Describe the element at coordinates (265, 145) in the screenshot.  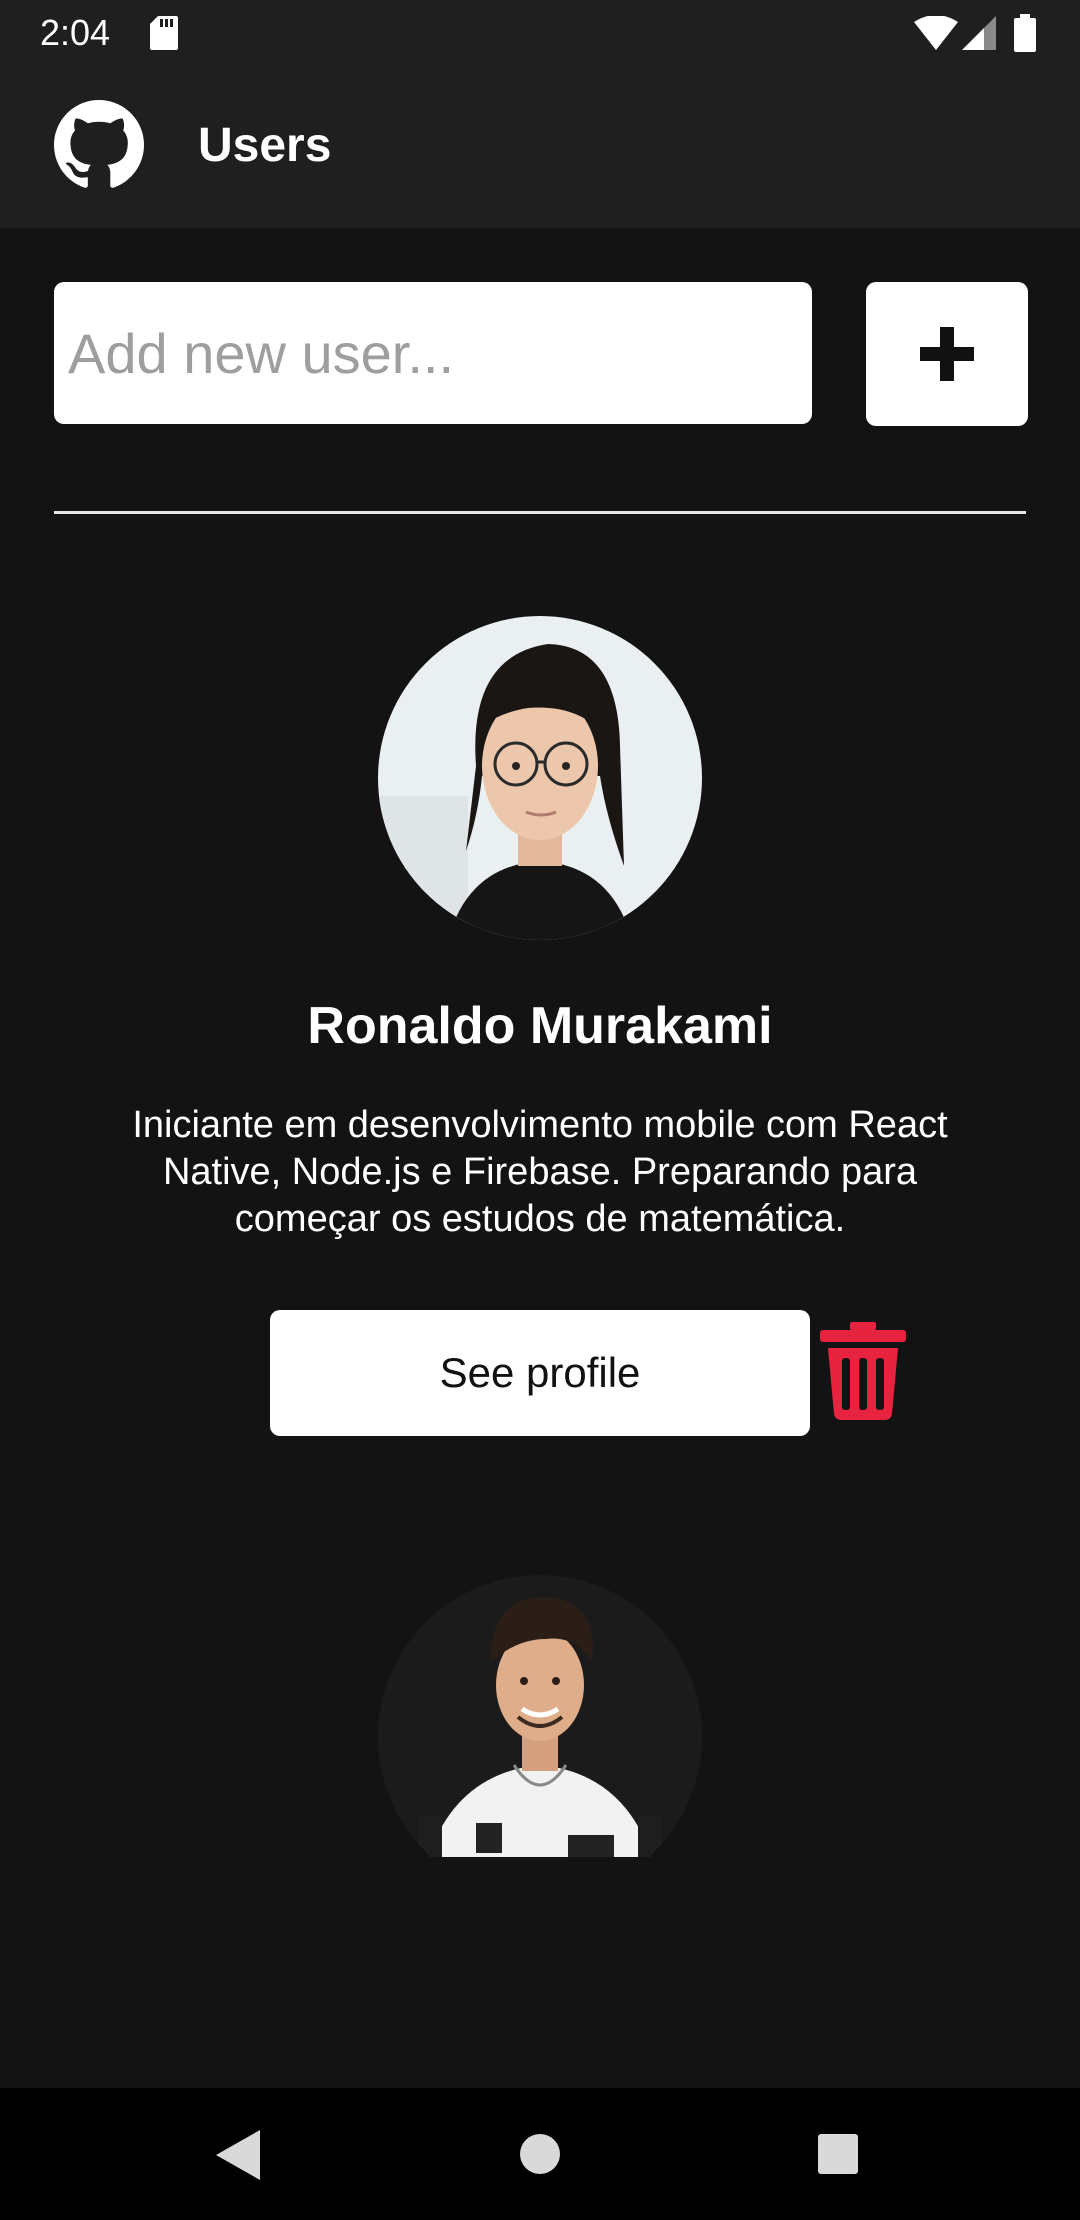
I see `page-title: Users` at that location.